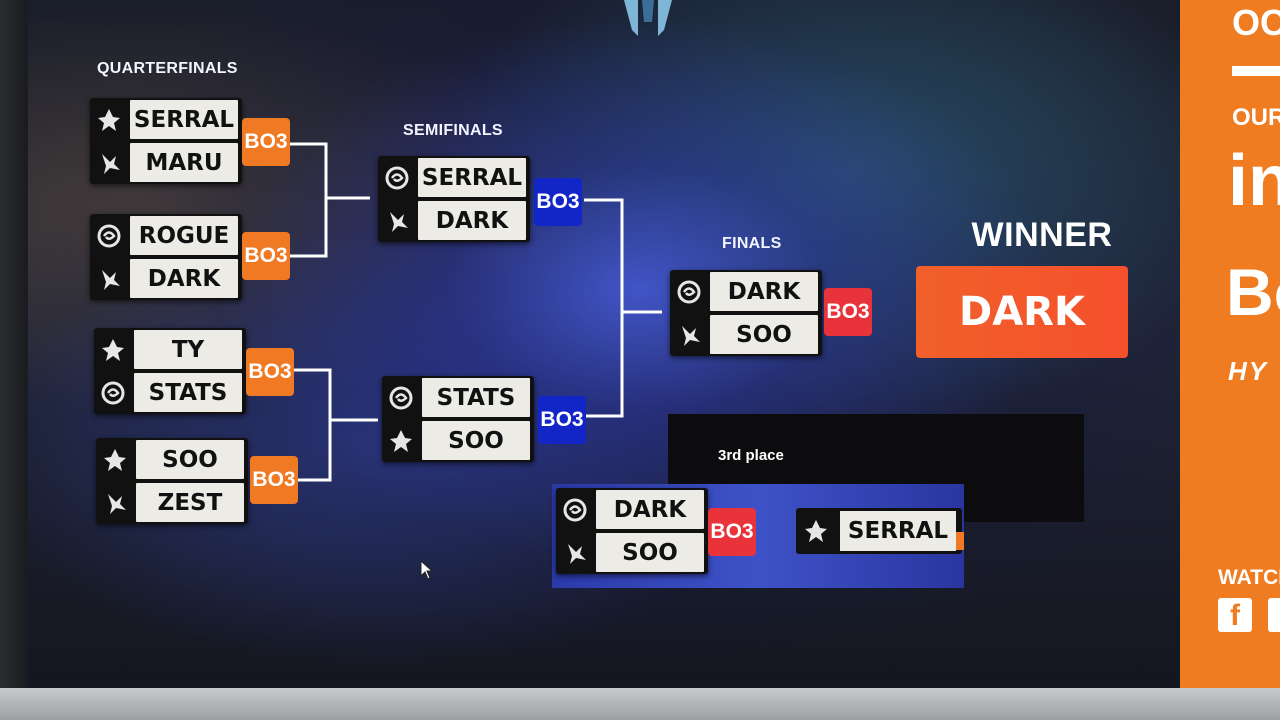 This screenshot has height=720, width=1280. I want to click on player-row: MARU, so click(166, 162).